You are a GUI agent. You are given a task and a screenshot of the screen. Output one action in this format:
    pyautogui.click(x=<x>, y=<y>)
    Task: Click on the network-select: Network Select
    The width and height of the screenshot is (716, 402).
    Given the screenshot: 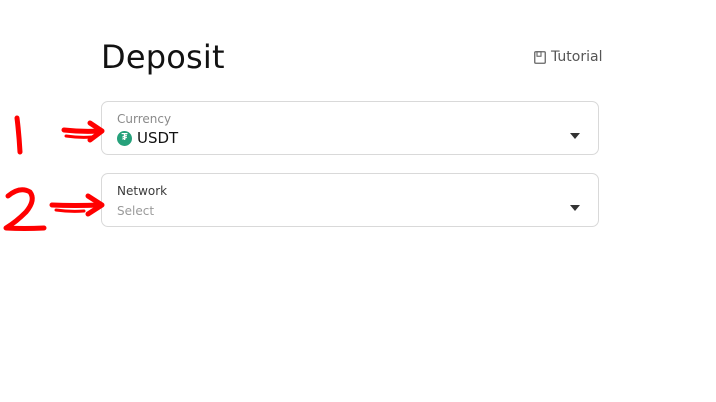 What is the action you would take?
    pyautogui.click(x=350, y=200)
    